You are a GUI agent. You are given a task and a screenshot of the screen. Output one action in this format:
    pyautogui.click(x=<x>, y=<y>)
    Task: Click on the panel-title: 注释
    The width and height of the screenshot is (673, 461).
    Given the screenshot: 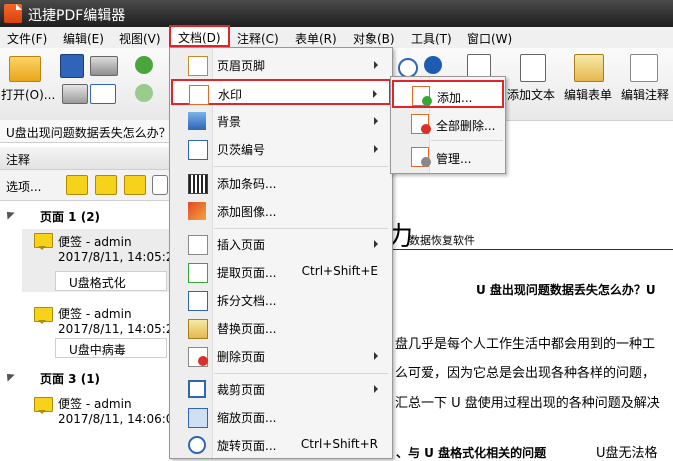 What is the action you would take?
    pyautogui.click(x=18, y=160)
    